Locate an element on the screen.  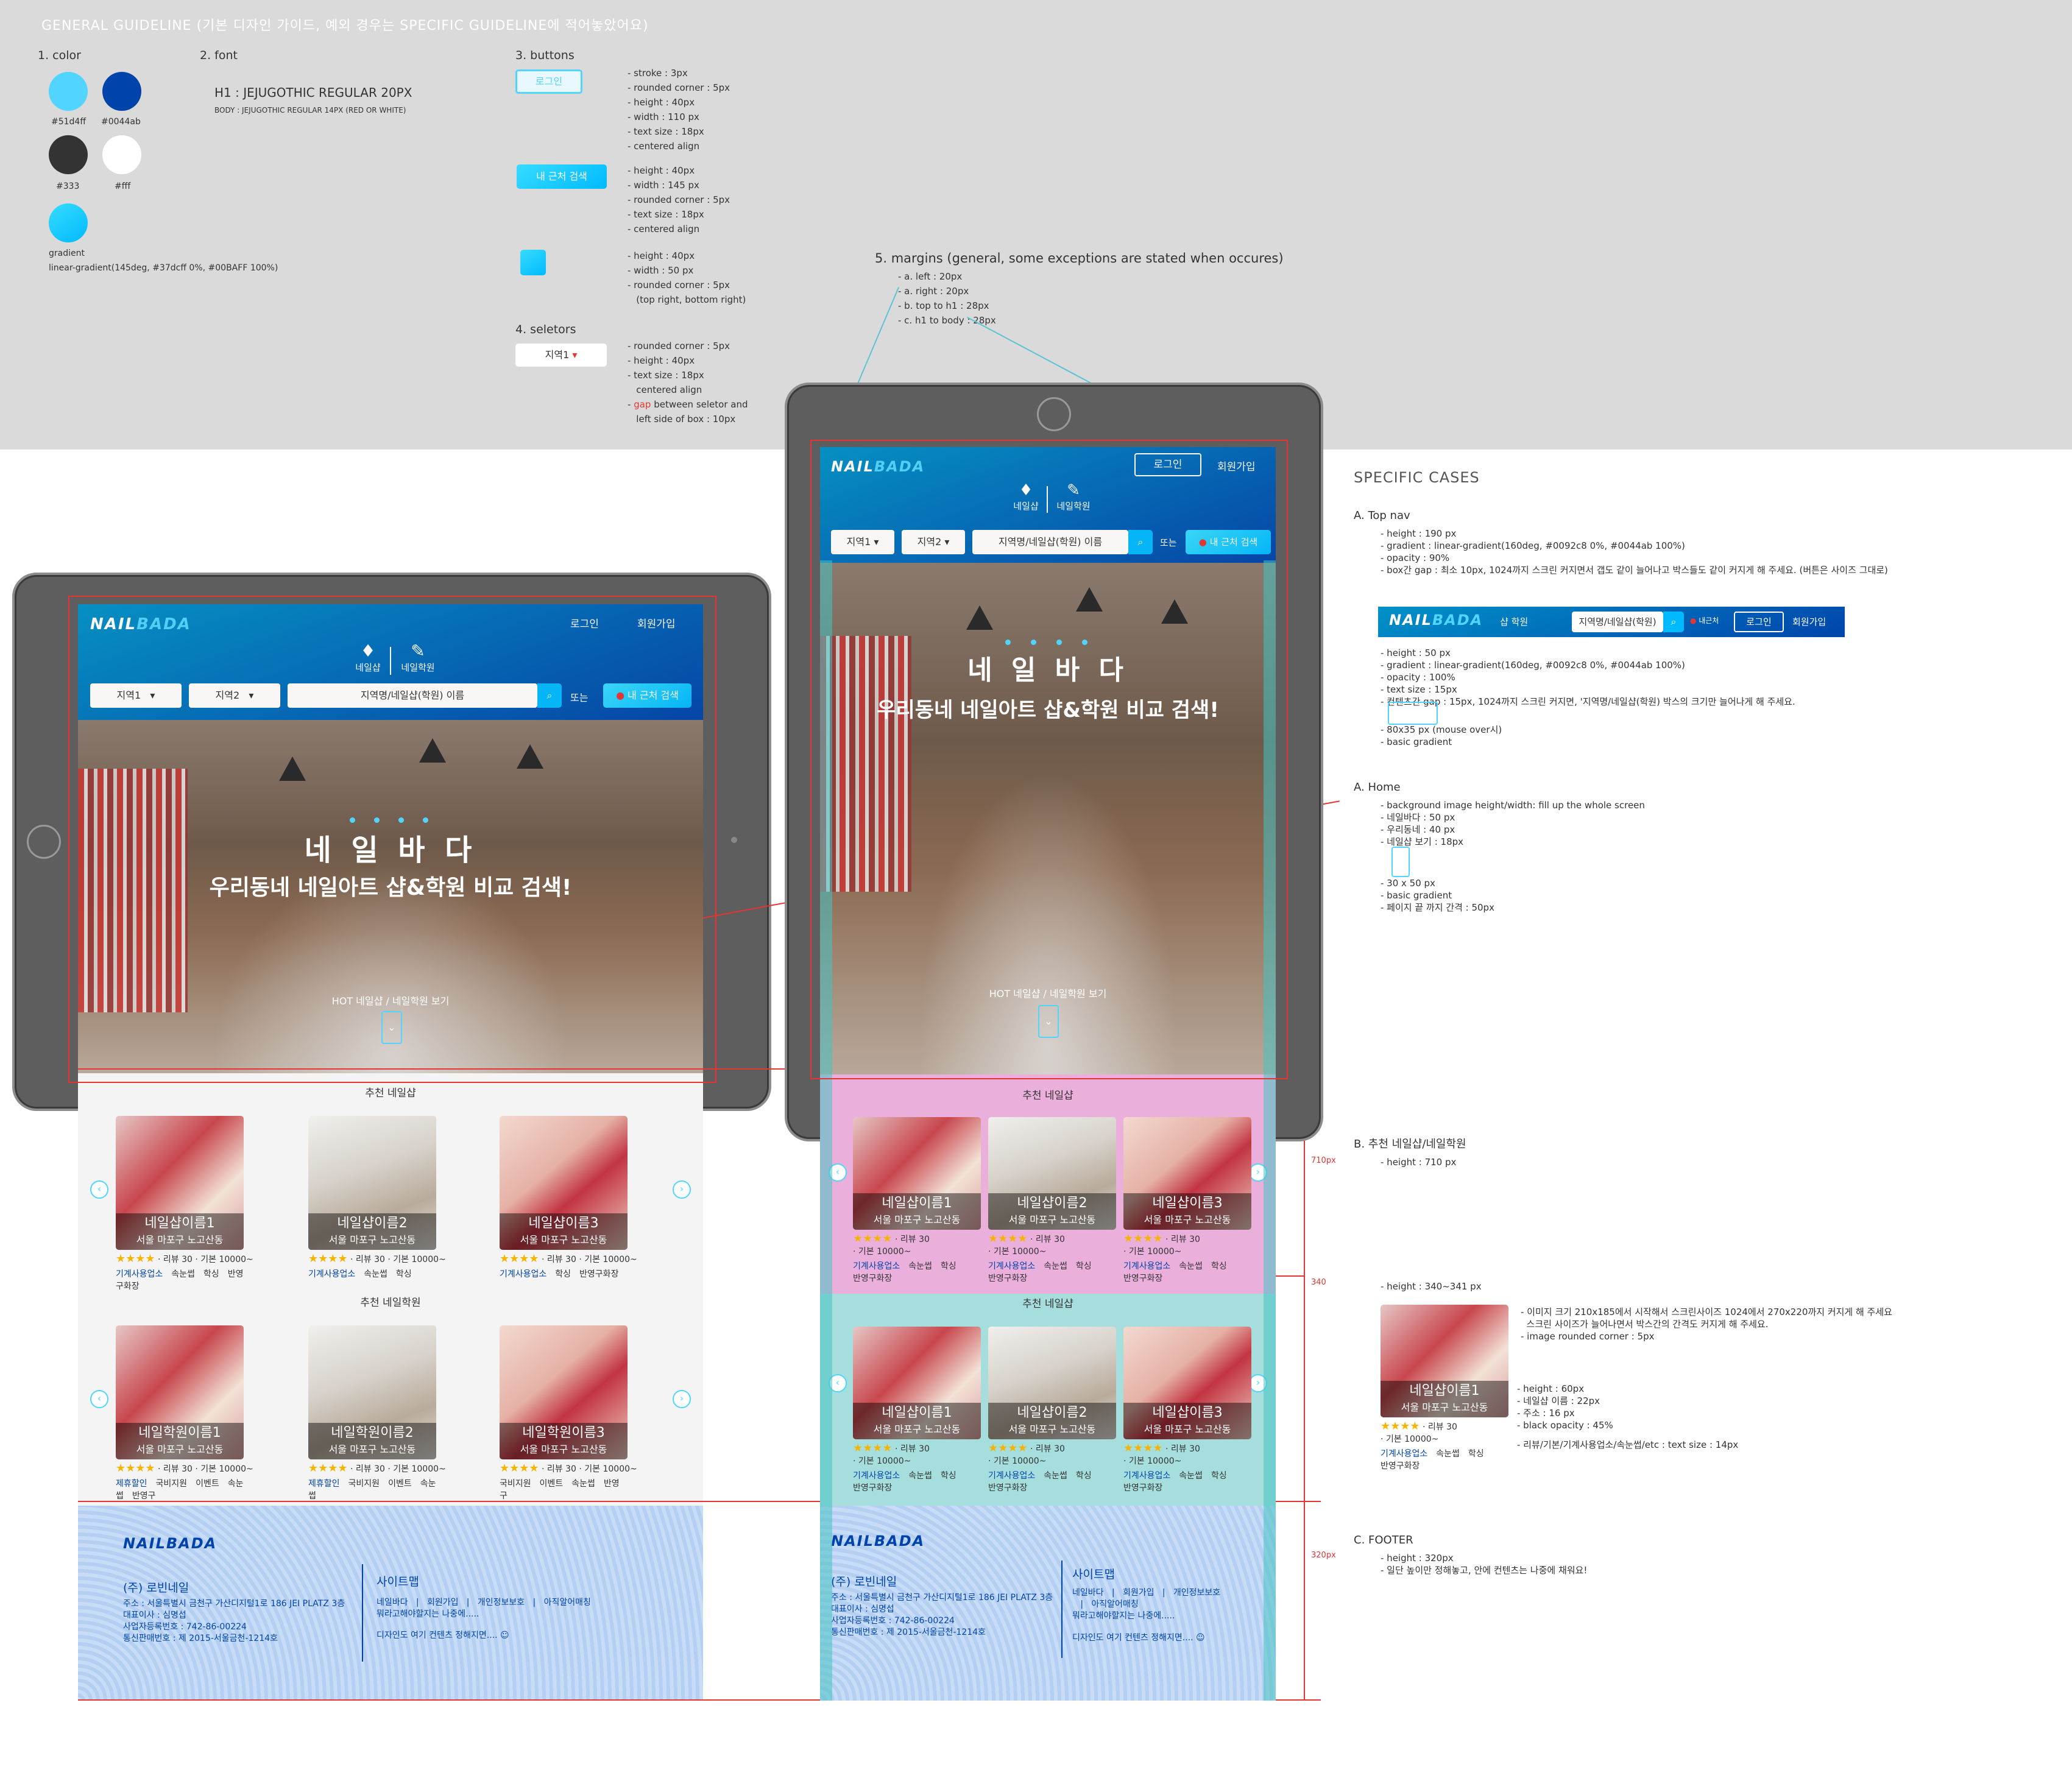
card-name: 네일샵이름1 is located at coordinates (1444, 1390).